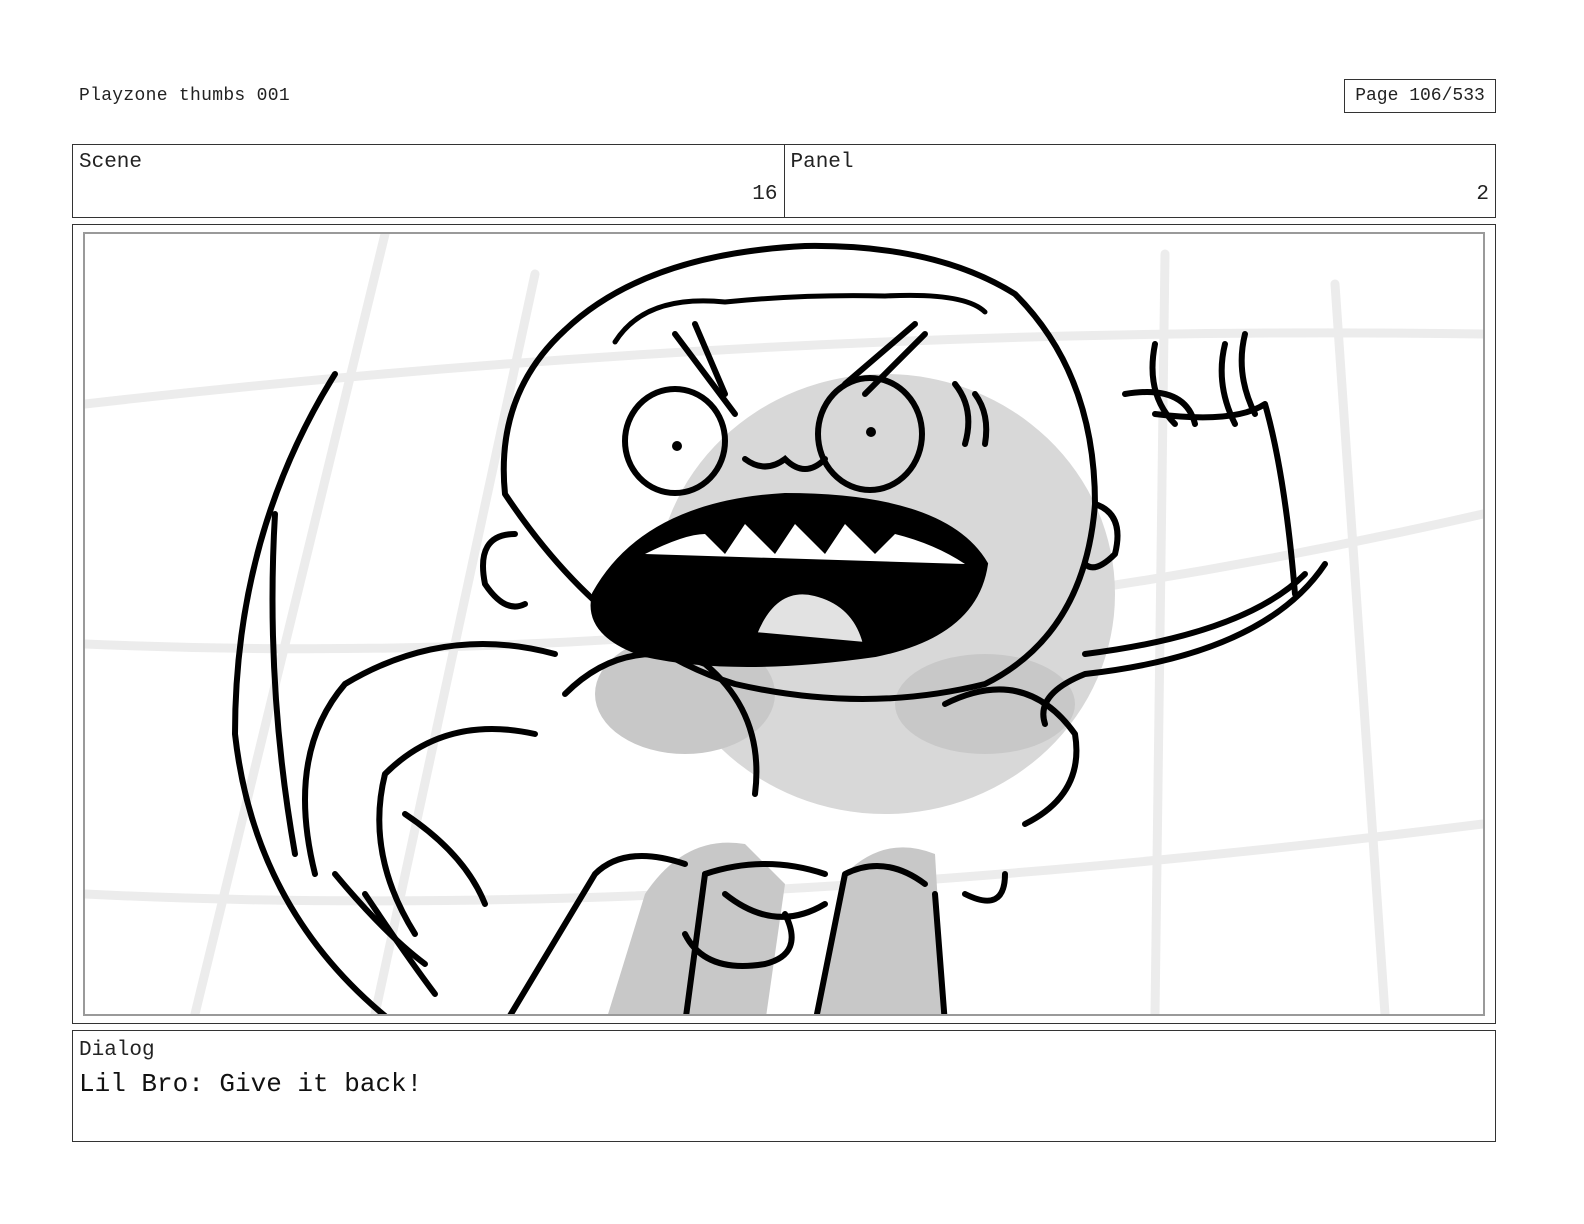 The height and width of the screenshot is (1224, 1584). Describe the element at coordinates (117, 1050) in the screenshot. I see `dialog-label: Dialog` at that location.